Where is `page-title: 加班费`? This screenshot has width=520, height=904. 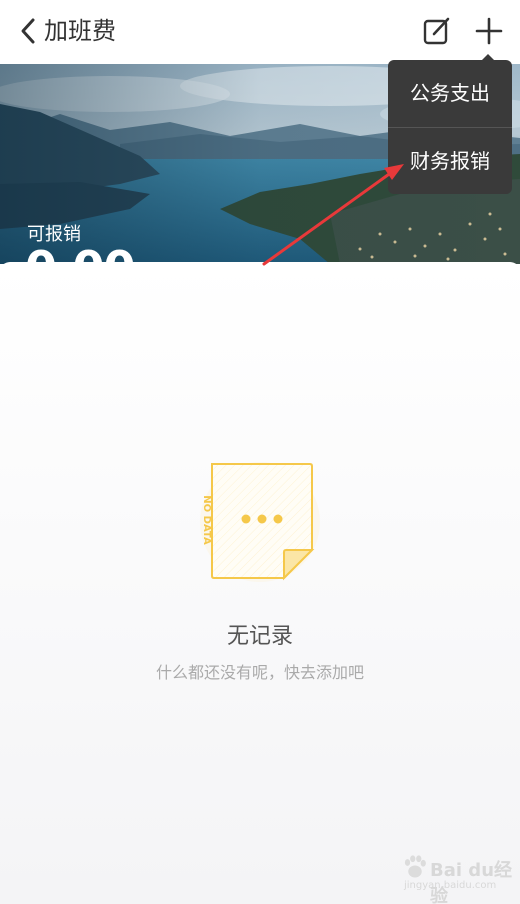 page-title: 加班费 is located at coordinates (80, 31).